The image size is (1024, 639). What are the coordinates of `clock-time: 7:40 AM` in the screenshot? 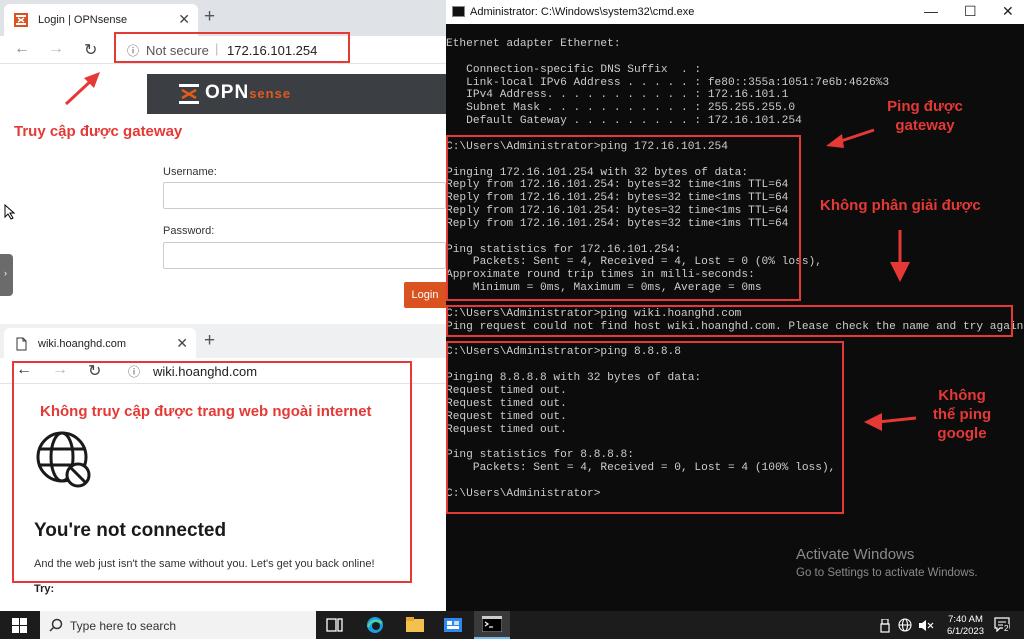 It's located at (965, 619).